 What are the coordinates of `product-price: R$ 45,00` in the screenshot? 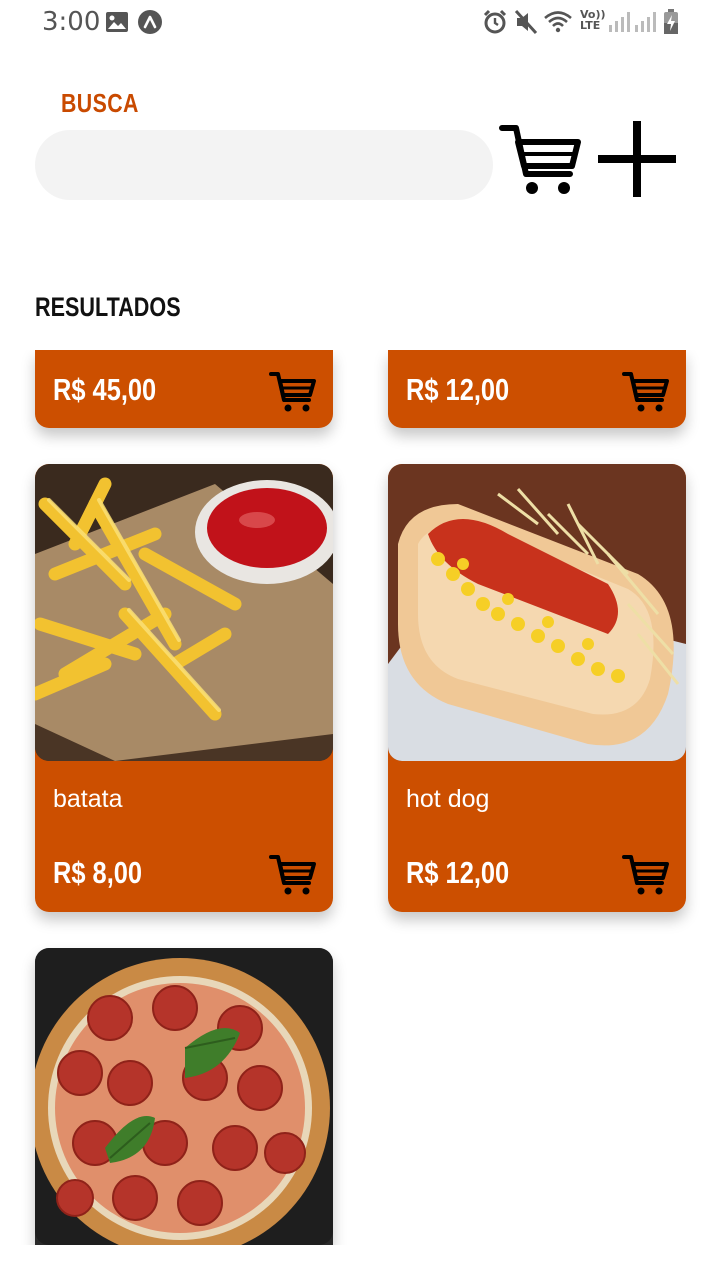 It's located at (105, 389).